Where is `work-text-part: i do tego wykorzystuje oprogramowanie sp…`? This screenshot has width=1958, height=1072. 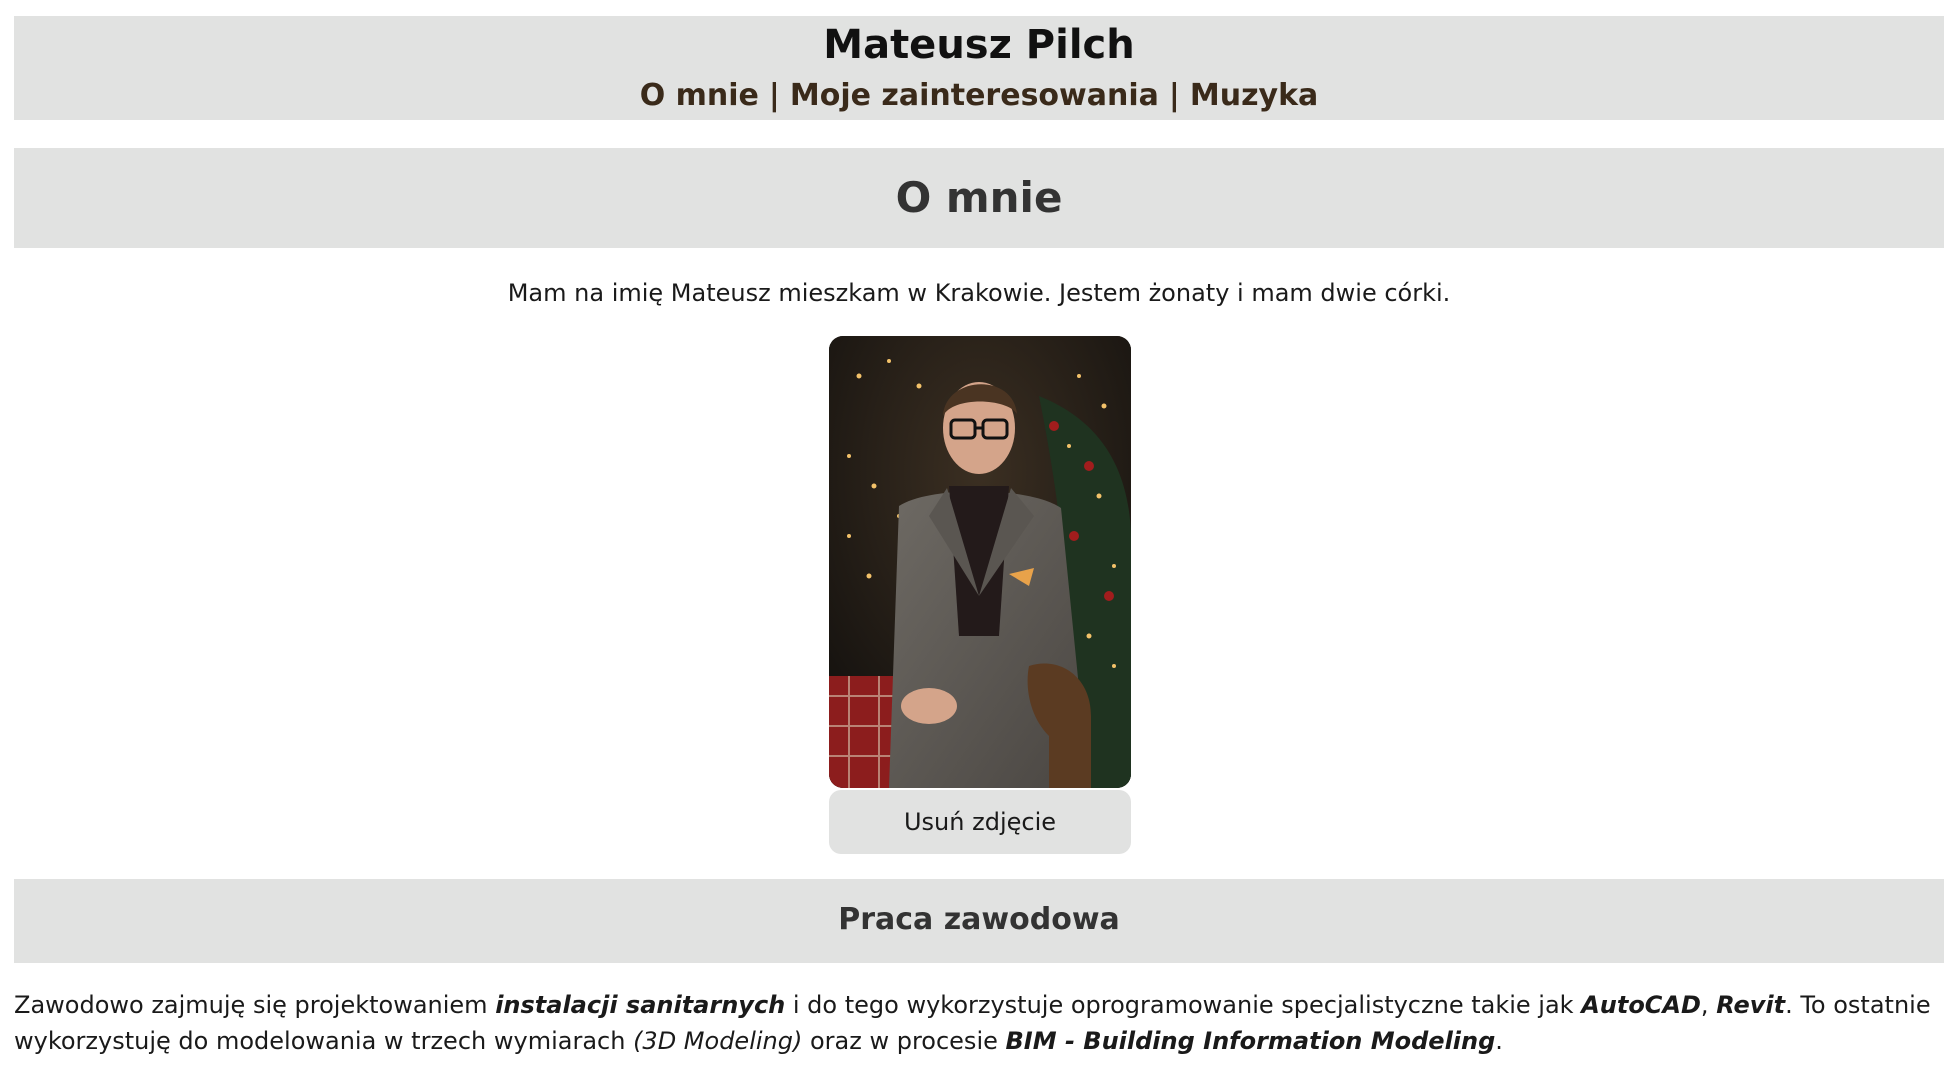 work-text-part: i do tego wykorzystuje oprogramowanie sp… is located at coordinates (1183, 1005).